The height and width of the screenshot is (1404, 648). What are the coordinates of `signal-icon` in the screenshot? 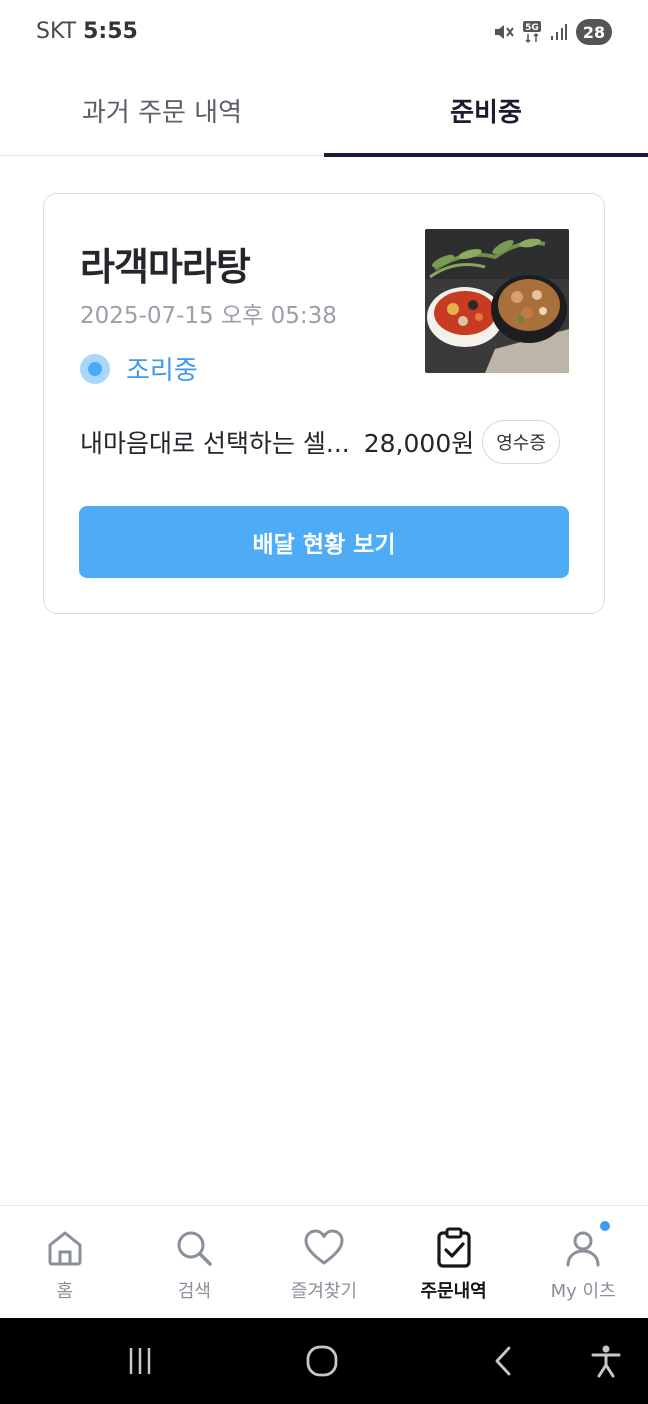 It's located at (559, 32).